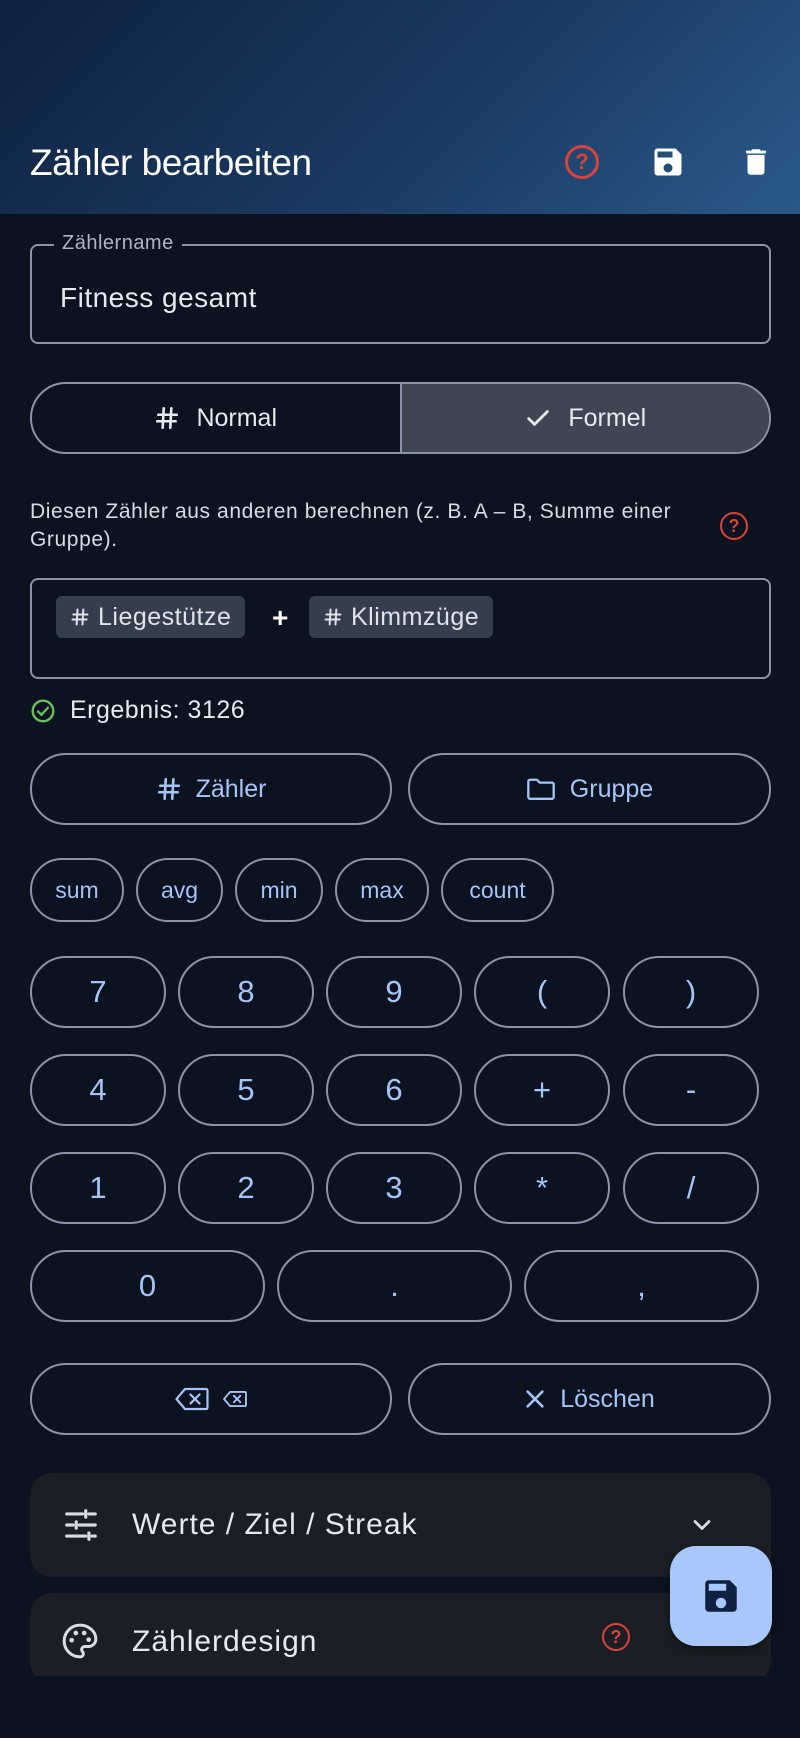  Describe the element at coordinates (400, 1707) in the screenshot. I see `bottom-safe-area` at that location.